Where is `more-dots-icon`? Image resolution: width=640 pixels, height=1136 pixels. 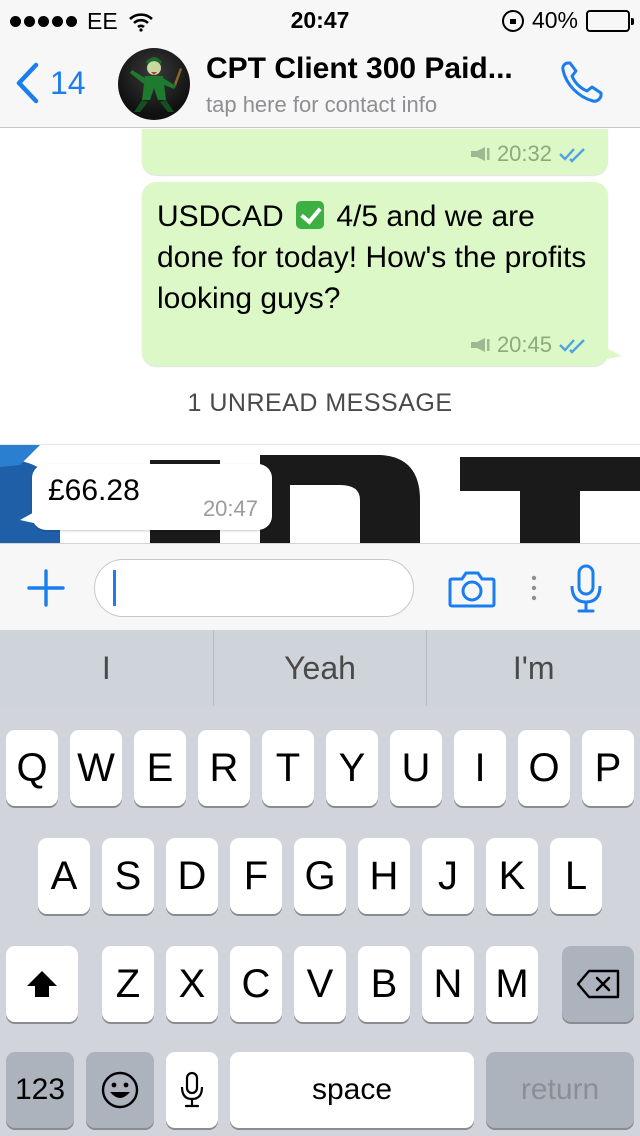
more-dots-icon is located at coordinates (534, 588).